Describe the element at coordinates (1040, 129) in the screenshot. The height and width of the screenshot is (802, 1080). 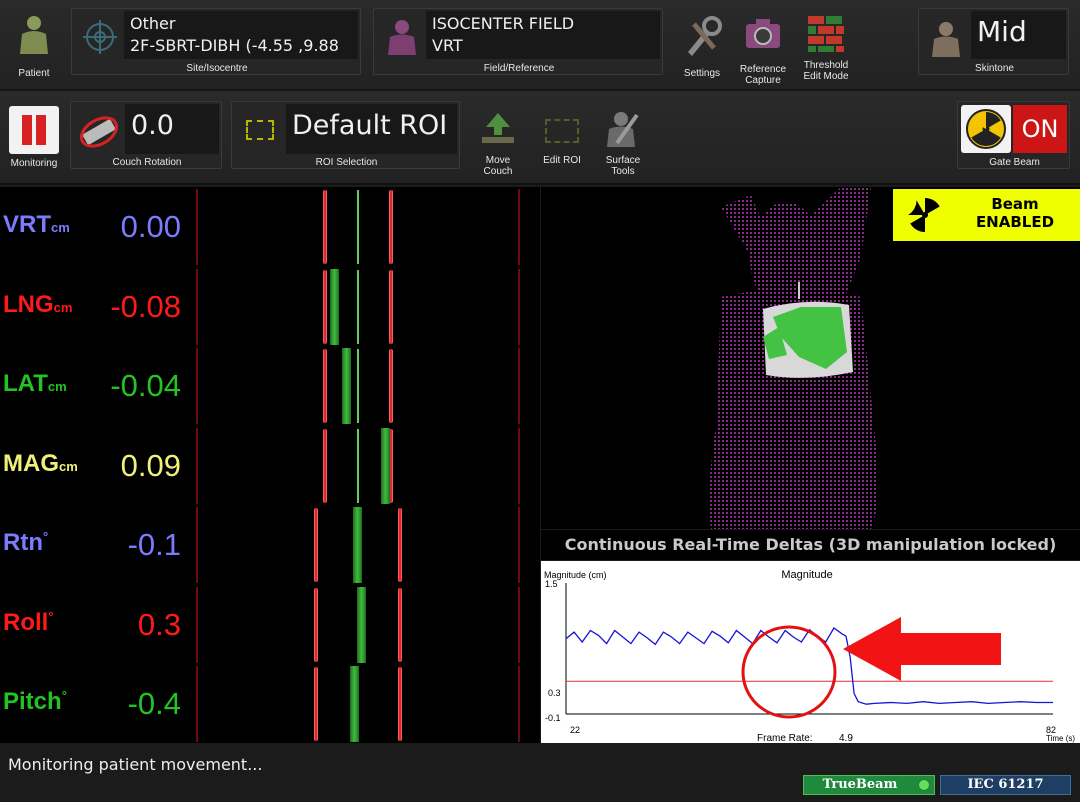
I see `gate-beam-state: ON` at that location.